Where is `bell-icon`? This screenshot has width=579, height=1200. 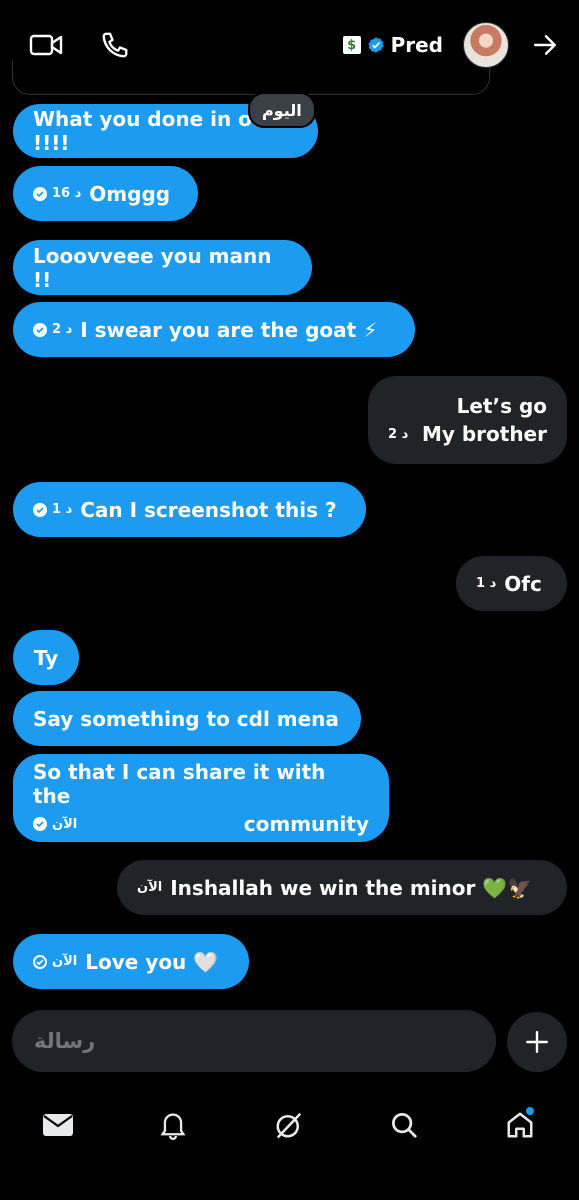
bell-icon is located at coordinates (173, 1125).